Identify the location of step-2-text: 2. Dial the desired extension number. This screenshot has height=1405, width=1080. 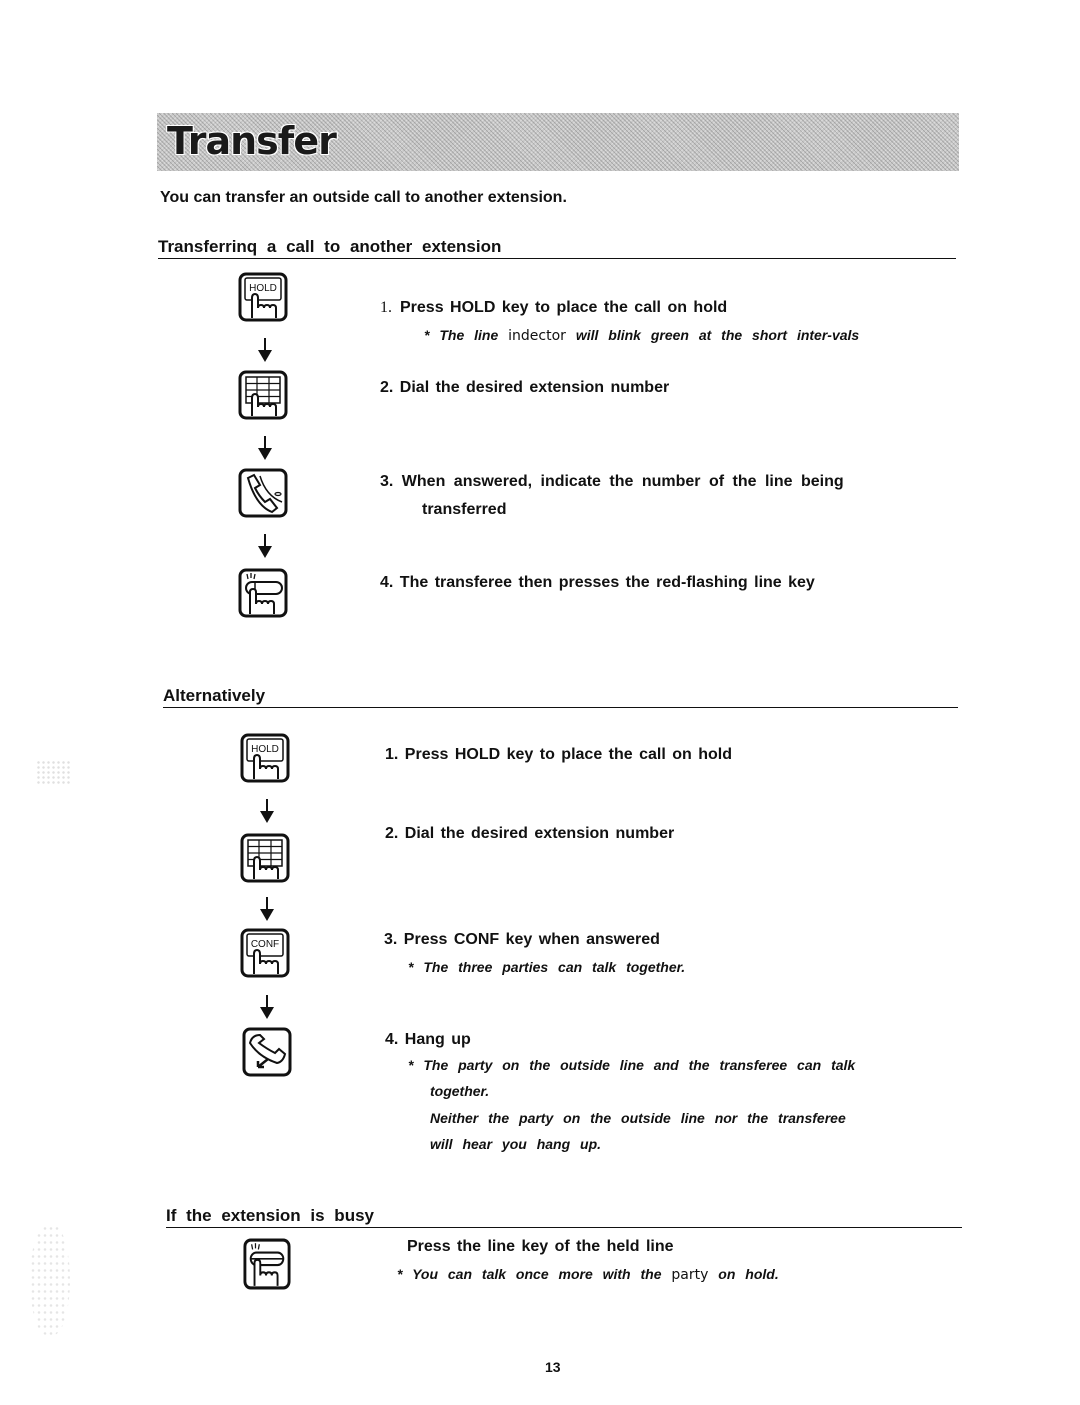
(525, 387).